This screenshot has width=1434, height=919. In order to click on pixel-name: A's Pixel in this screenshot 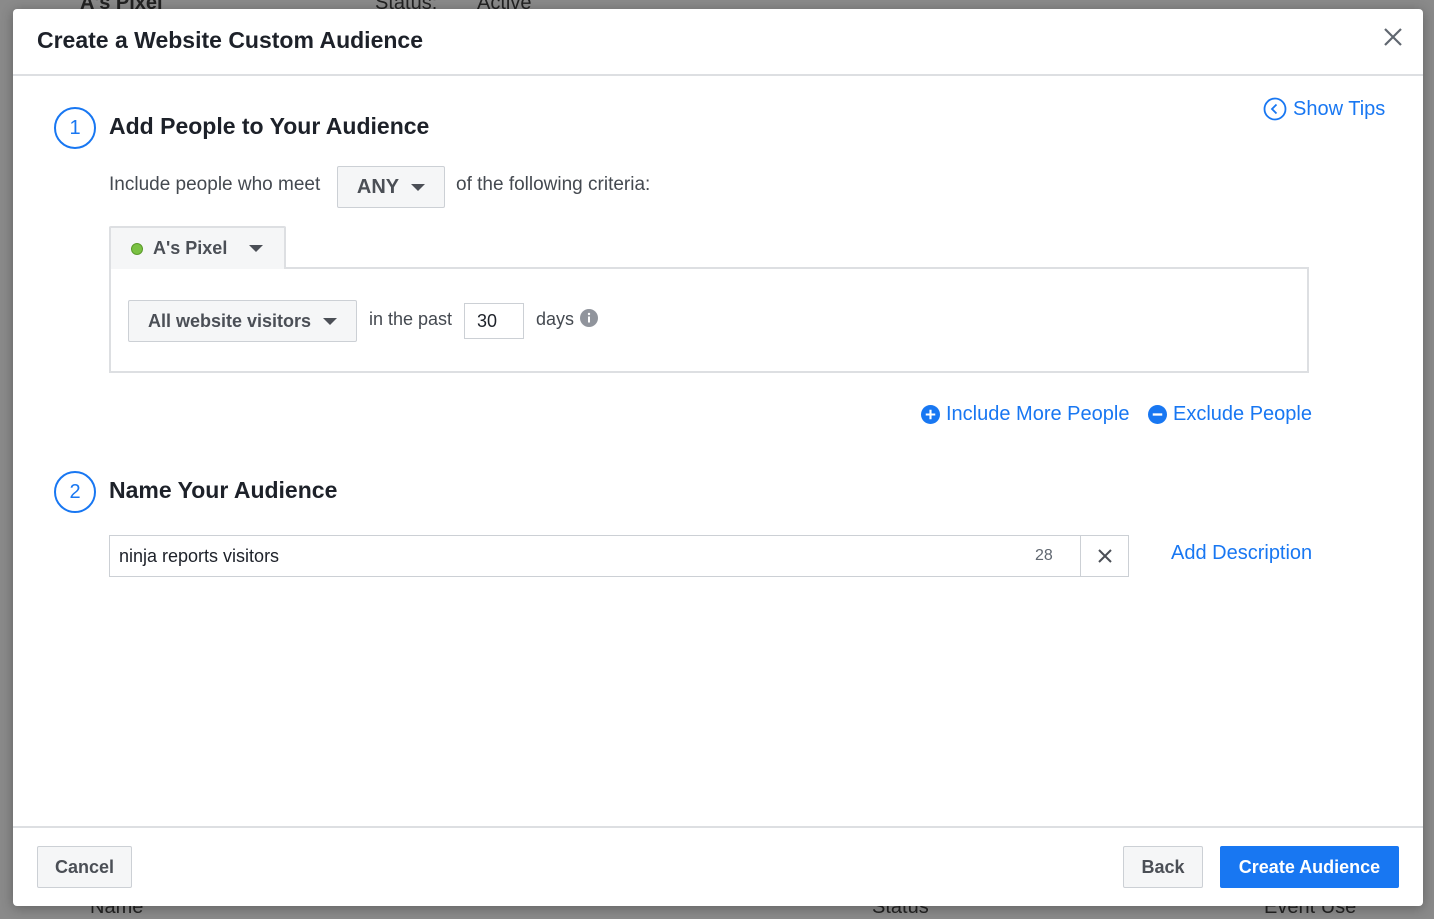, I will do `click(190, 248)`.